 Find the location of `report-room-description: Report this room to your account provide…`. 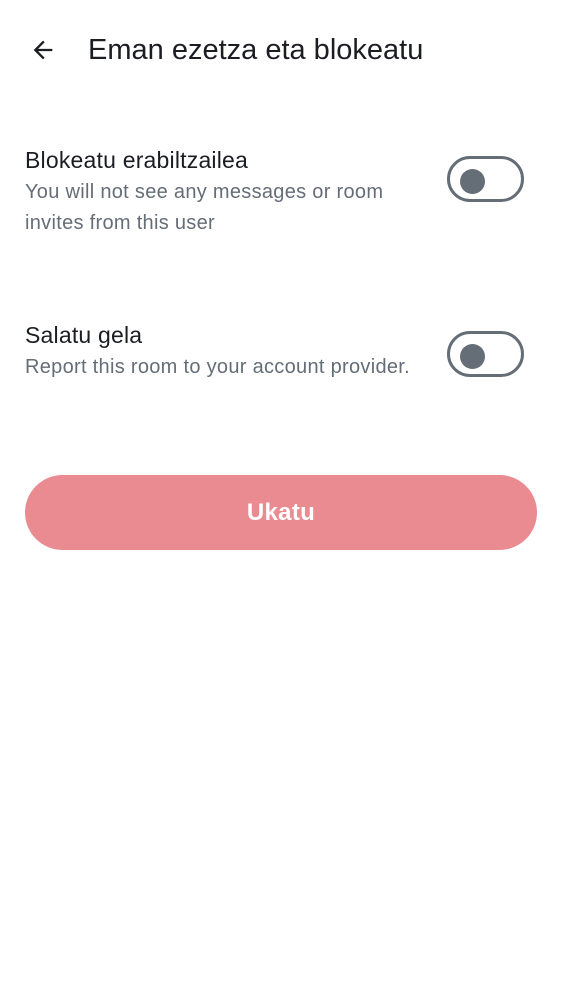

report-room-description: Report this room to your account provide… is located at coordinates (218, 367).